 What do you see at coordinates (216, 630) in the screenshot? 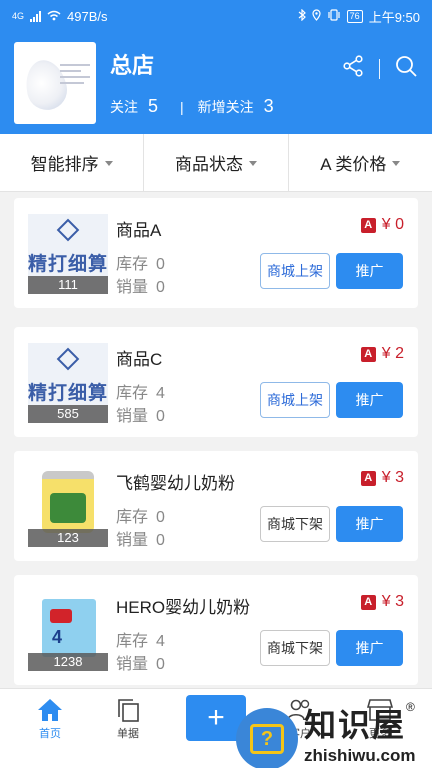
I see `product-card: 4 1238 HERO婴幼儿奶粉 库存 4 销量 0 A ¥ 3 商城下架 推广` at bounding box center [216, 630].